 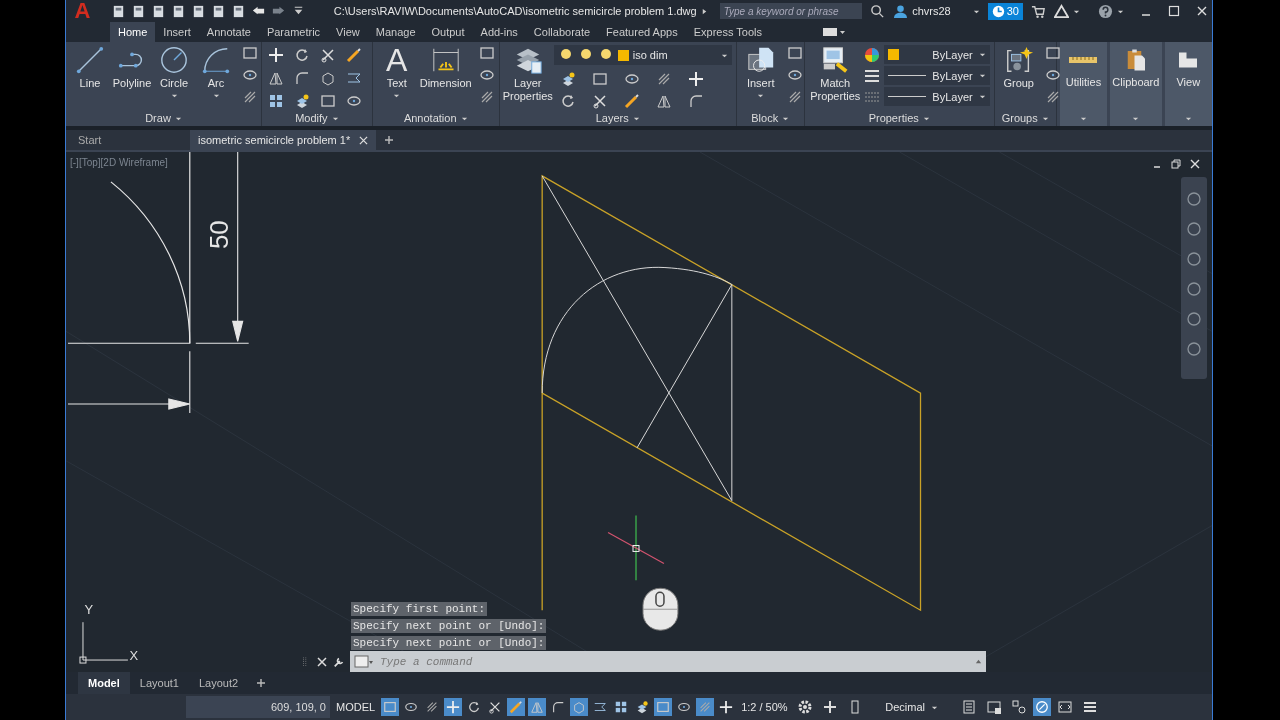 I want to click on ribbon-tab: Manage, so click(x=395, y=32).